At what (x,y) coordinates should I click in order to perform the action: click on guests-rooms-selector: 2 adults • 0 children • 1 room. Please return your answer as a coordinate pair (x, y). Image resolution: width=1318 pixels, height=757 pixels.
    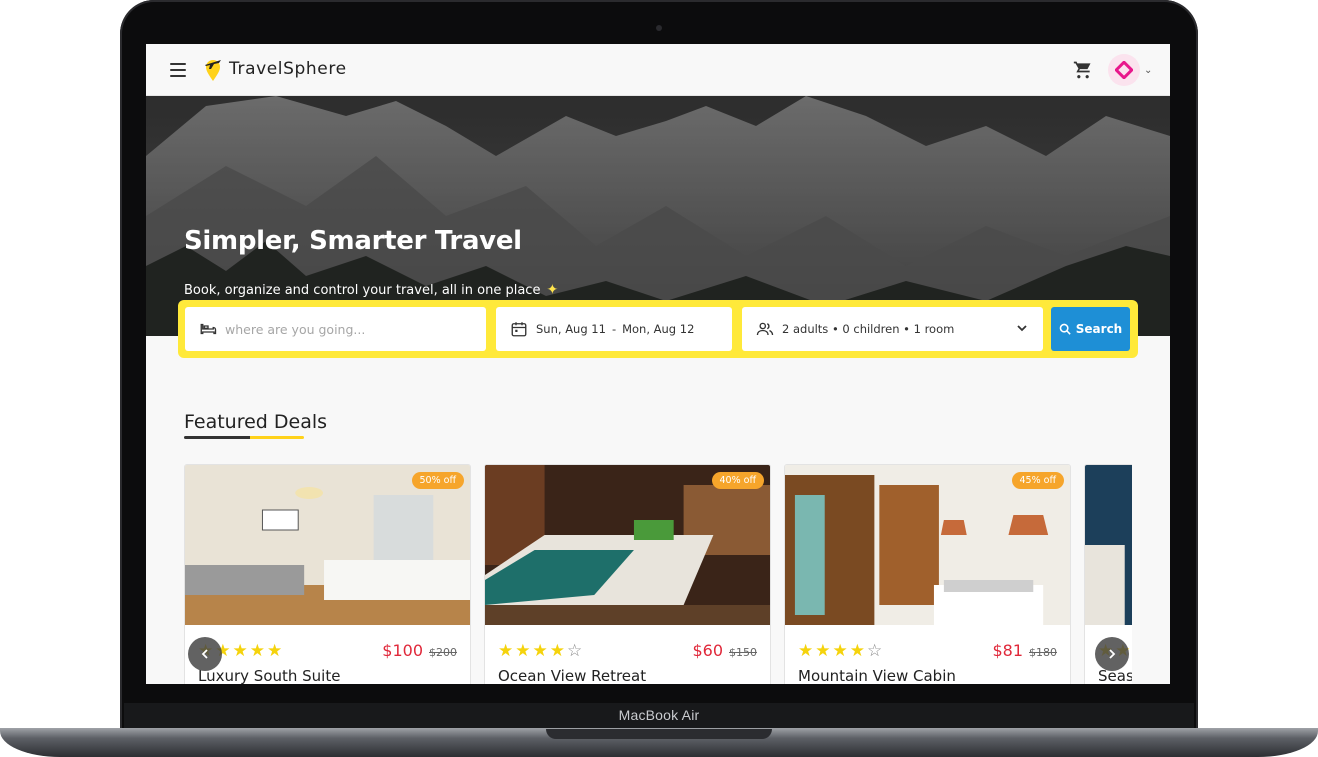
    Looking at the image, I should click on (892, 329).